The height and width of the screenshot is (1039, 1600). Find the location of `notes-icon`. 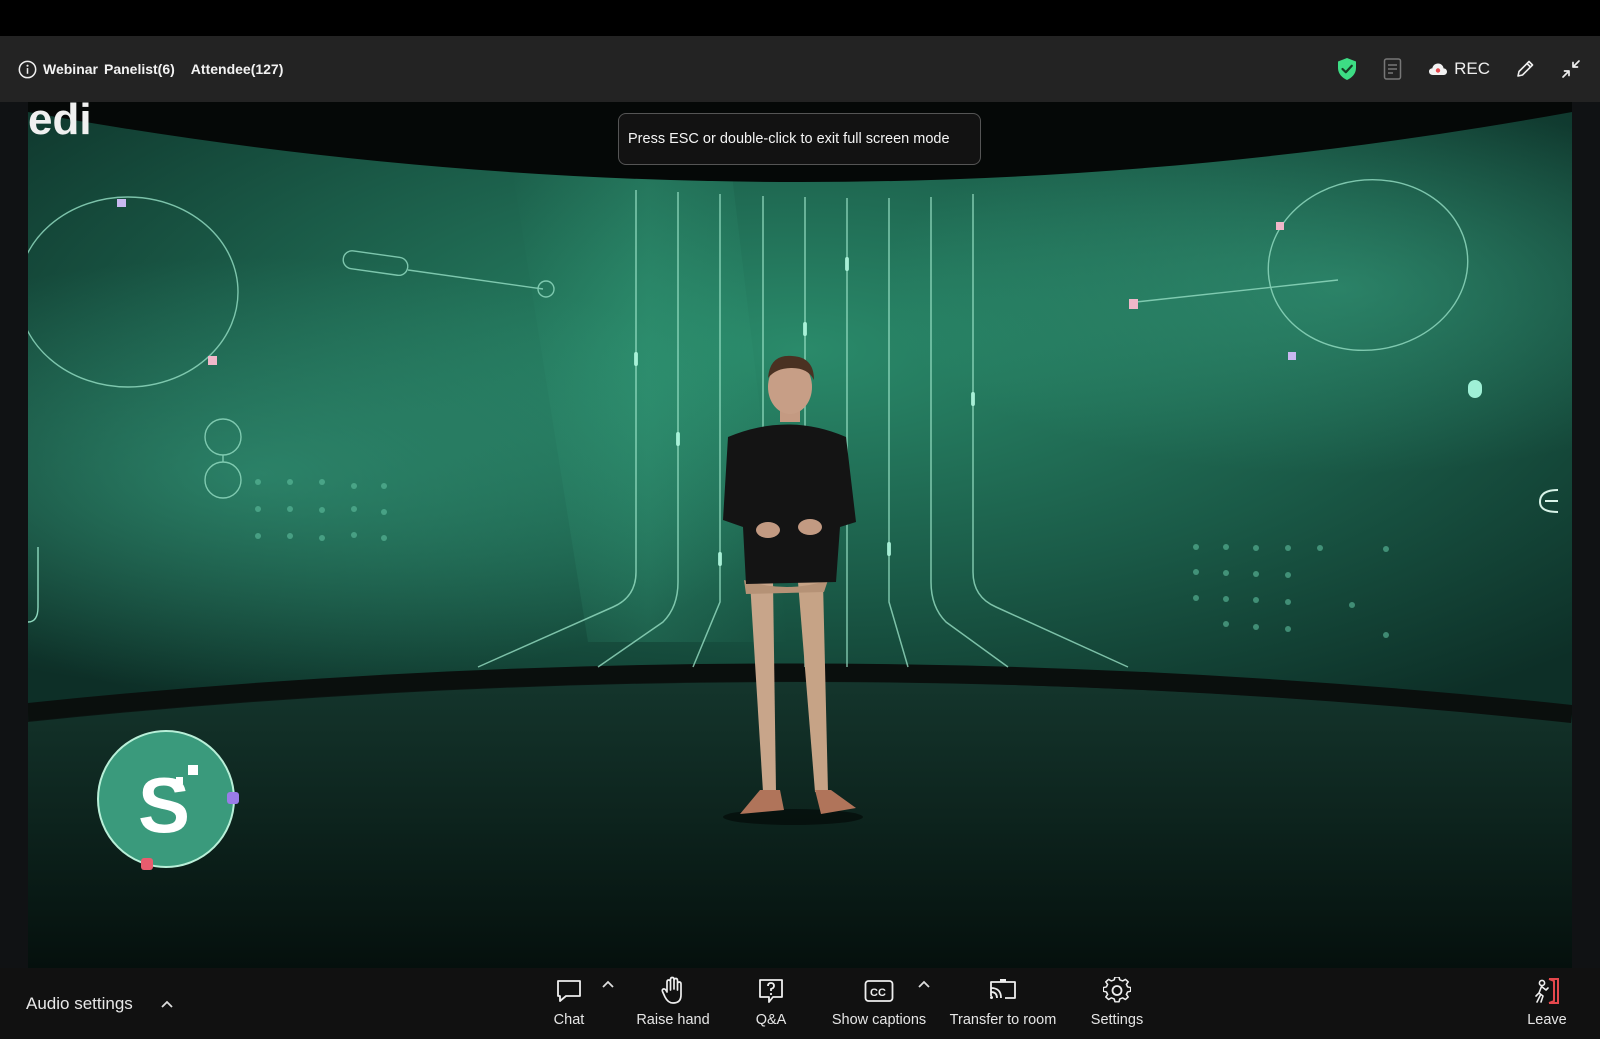

notes-icon is located at coordinates (1393, 69).